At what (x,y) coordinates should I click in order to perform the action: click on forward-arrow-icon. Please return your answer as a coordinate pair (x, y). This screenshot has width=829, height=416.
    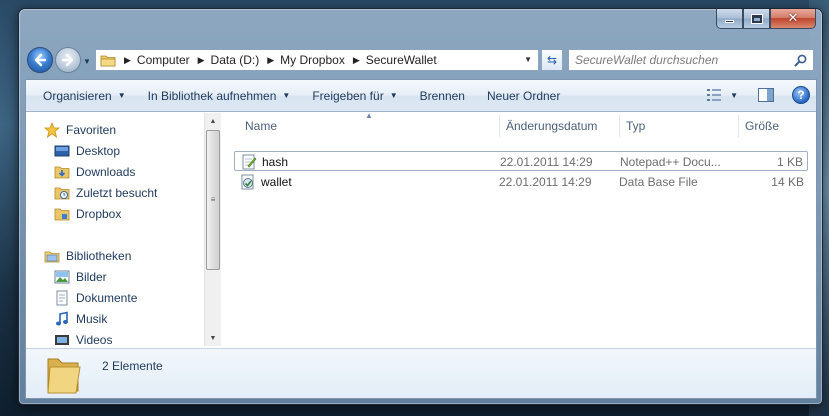
    Looking at the image, I should click on (67, 60).